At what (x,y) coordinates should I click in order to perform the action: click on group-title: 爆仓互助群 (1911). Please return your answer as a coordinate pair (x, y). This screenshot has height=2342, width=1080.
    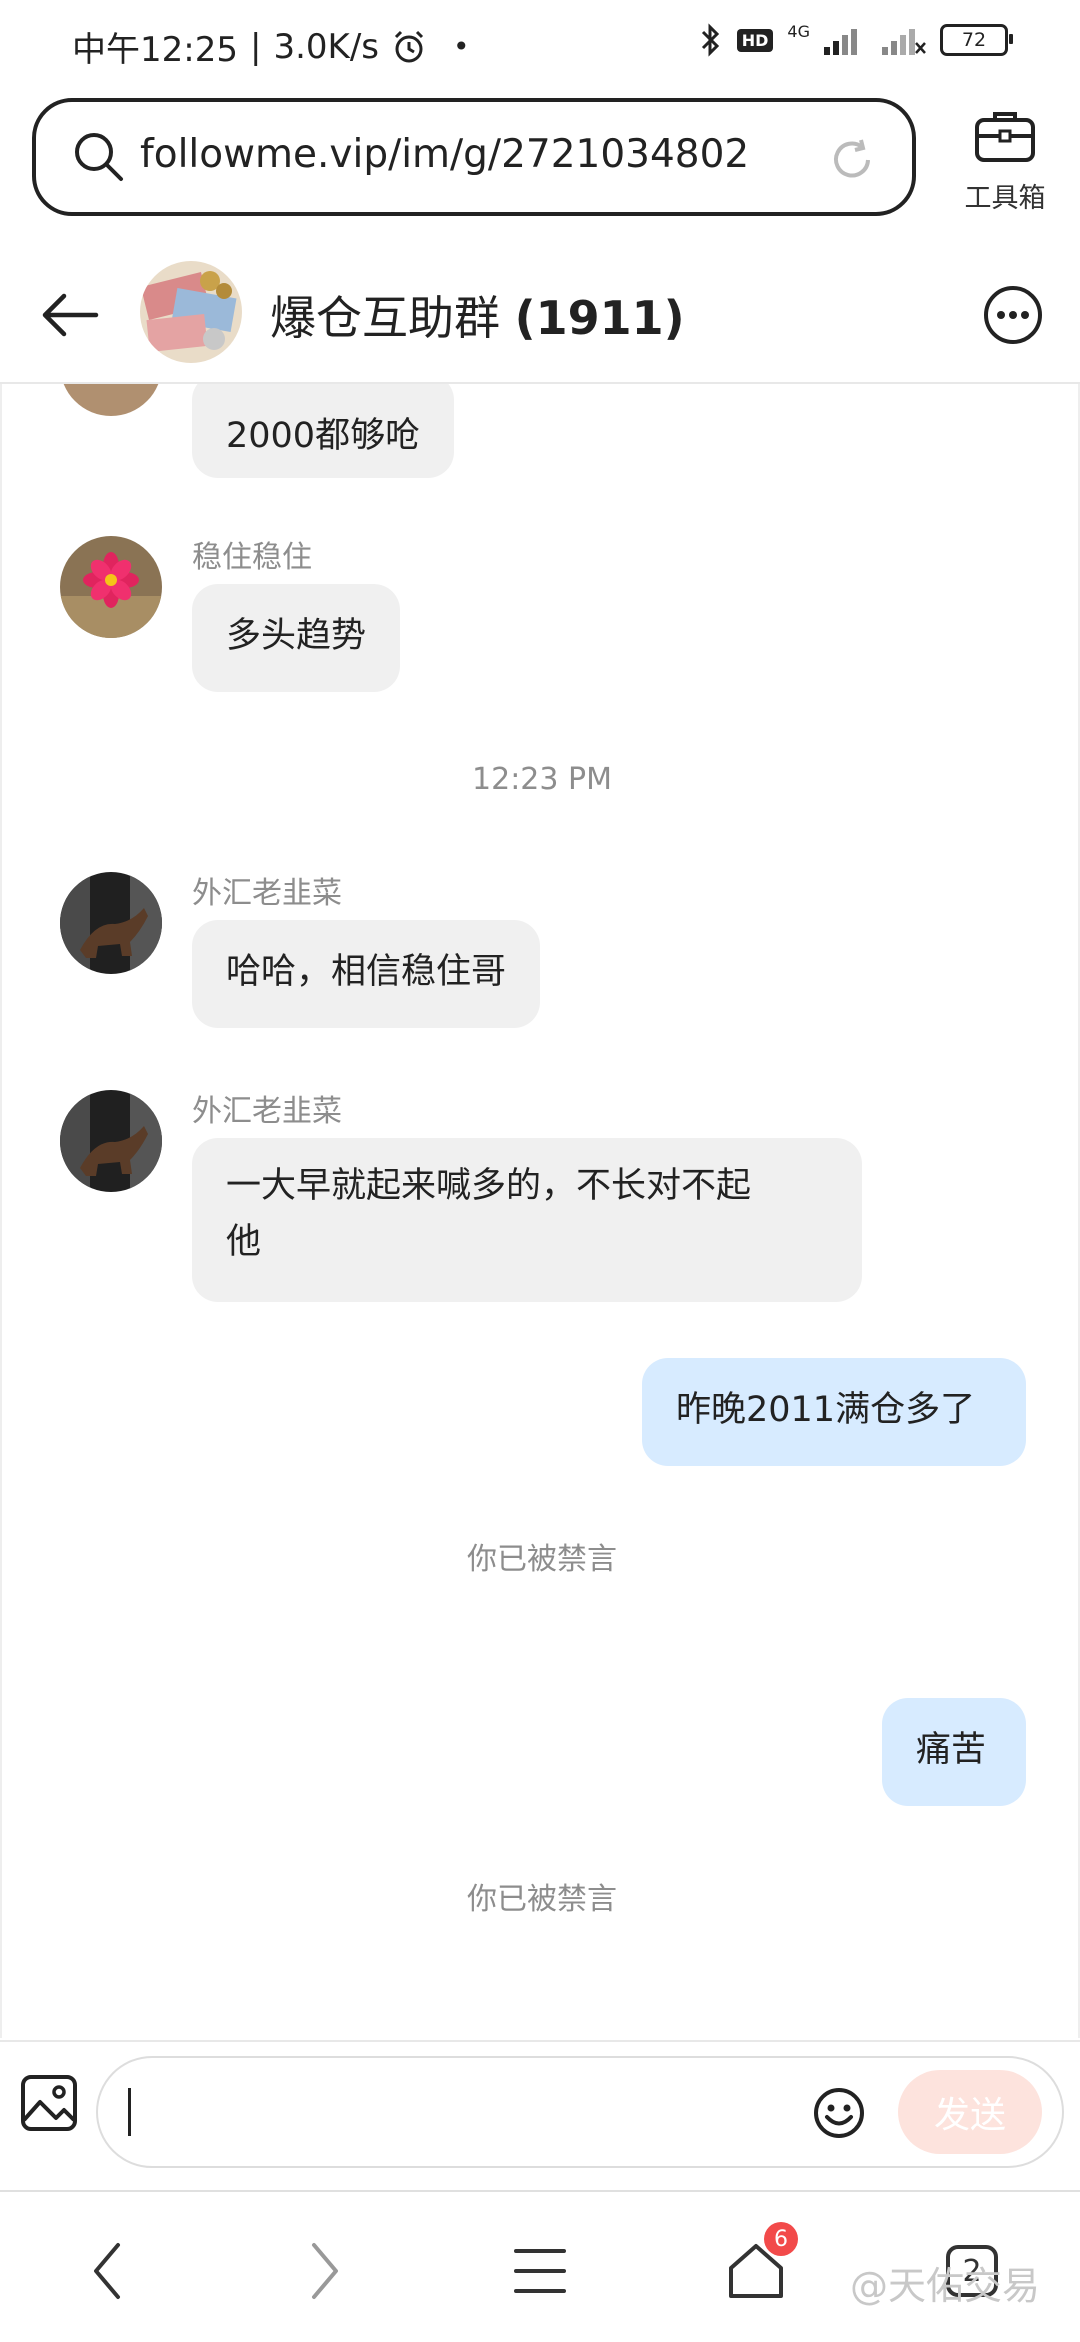
    Looking at the image, I should click on (477, 315).